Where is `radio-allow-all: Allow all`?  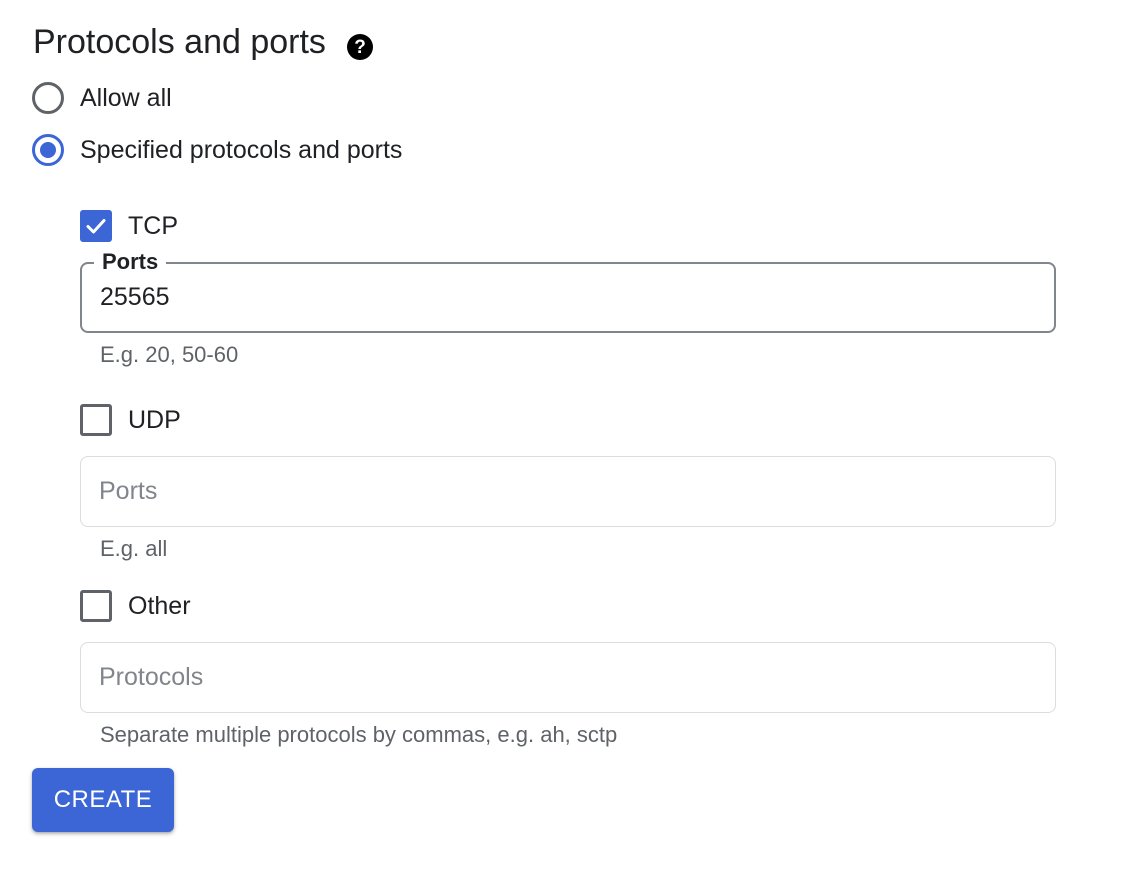
radio-allow-all: Allow all is located at coordinates (102, 98).